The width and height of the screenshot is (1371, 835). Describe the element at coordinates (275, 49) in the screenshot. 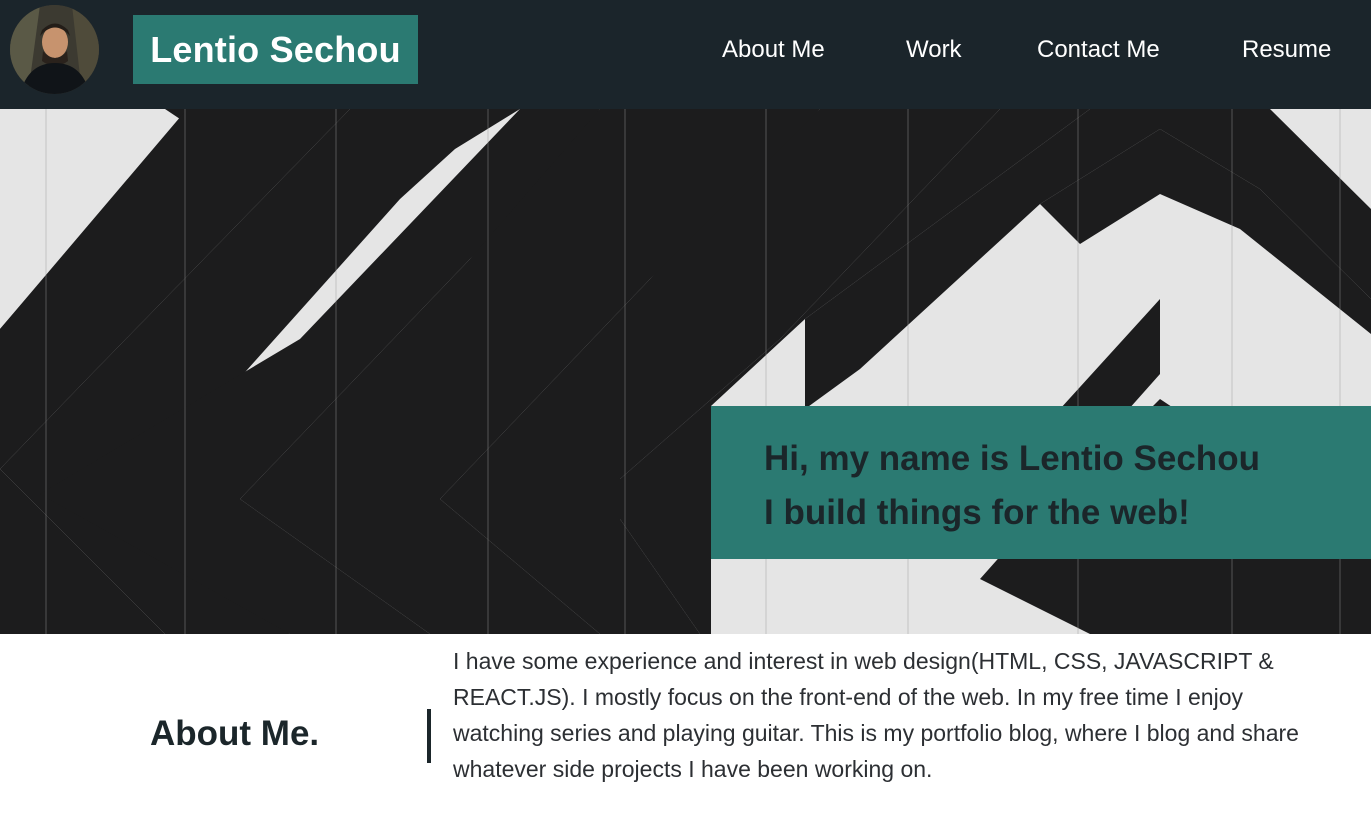

I see `site-brand: Lentio Sechou` at that location.